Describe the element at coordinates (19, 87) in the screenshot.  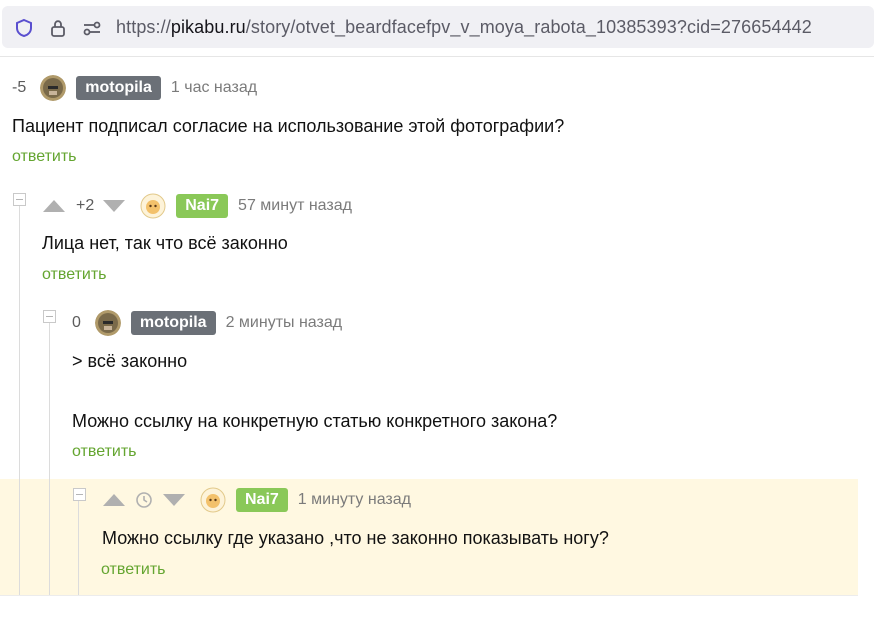
I see `comment-rating: -5` at that location.